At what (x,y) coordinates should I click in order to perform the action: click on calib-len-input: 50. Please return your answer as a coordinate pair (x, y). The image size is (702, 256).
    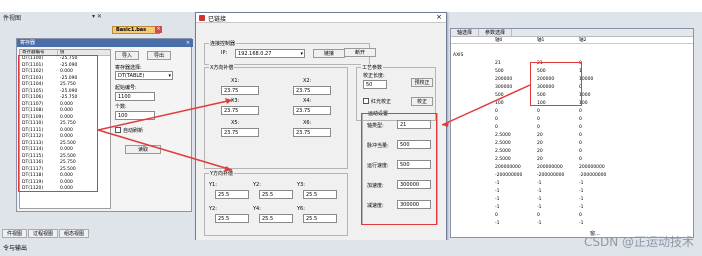
    Looking at the image, I should click on (375, 84).